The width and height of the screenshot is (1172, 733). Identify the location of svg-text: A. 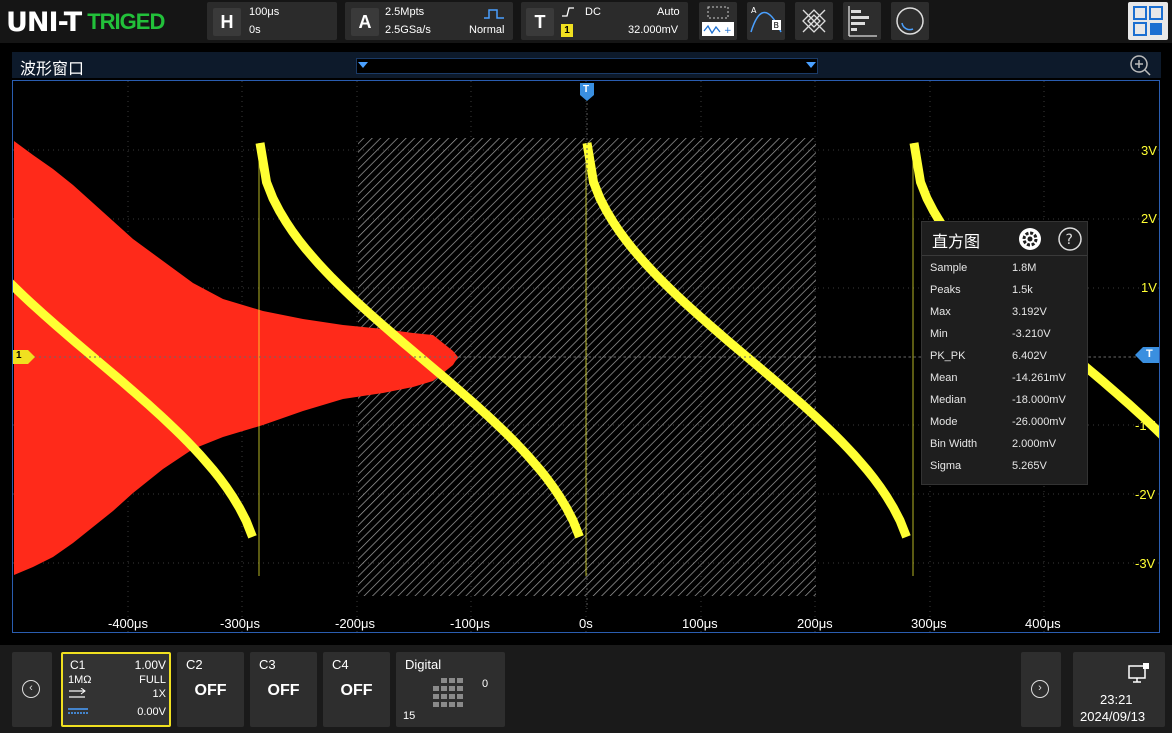
(754, 10).